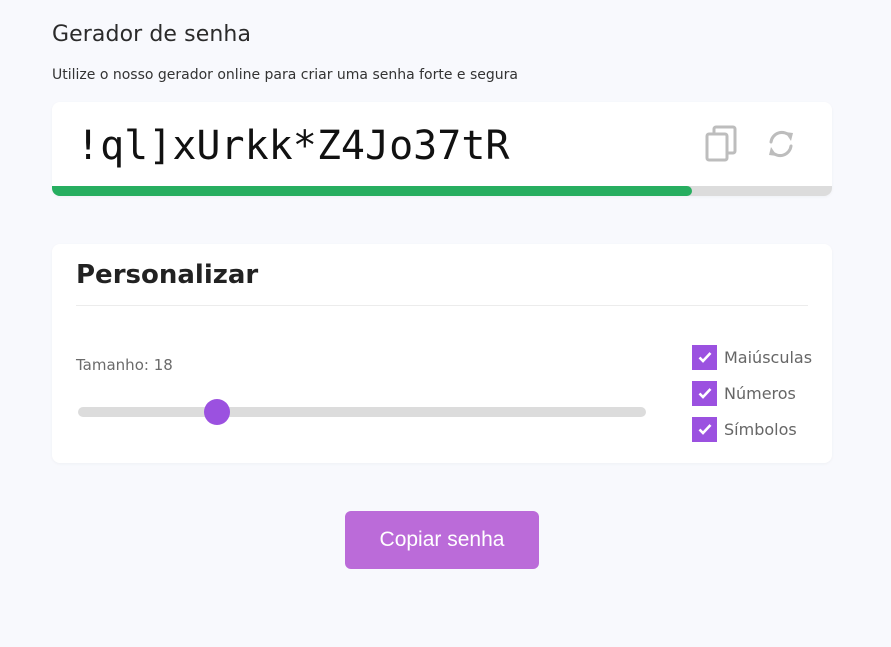 The width and height of the screenshot is (891, 647). I want to click on option-symbols: Símbolos, so click(752, 429).